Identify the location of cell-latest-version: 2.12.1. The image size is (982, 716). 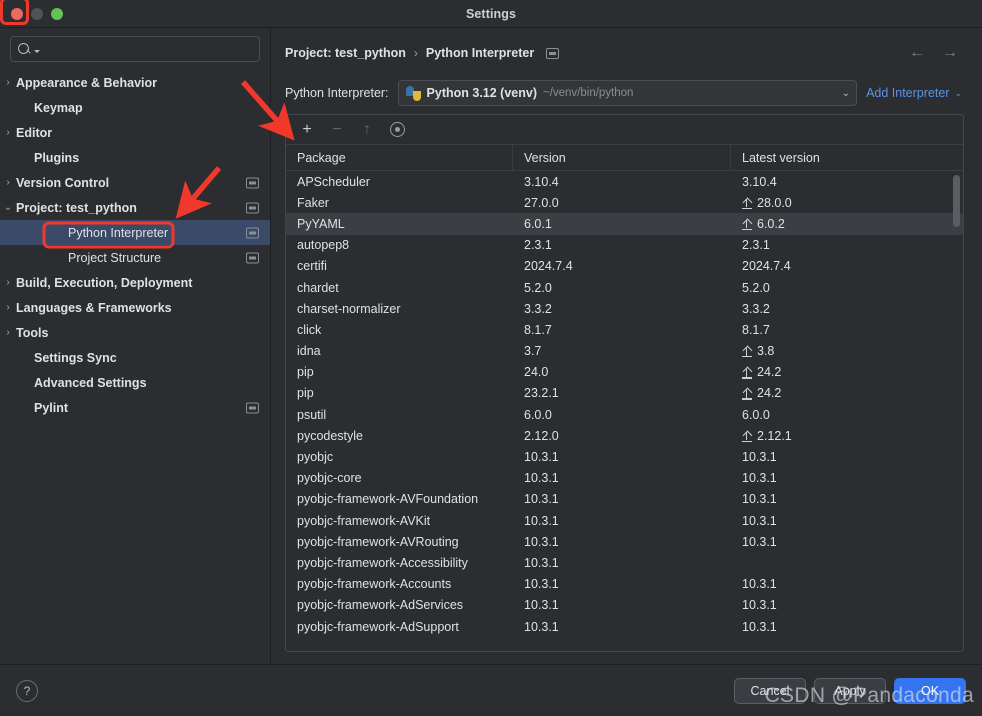
(847, 436).